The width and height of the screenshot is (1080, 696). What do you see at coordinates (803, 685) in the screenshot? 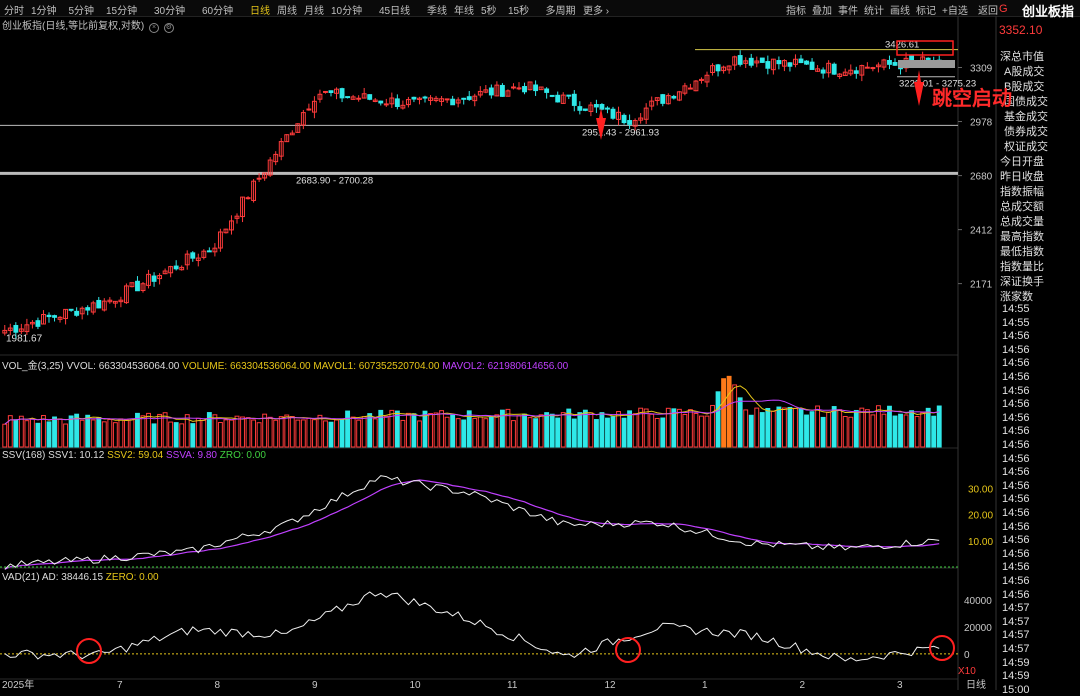
I see `time-axis-tick: 2` at bounding box center [803, 685].